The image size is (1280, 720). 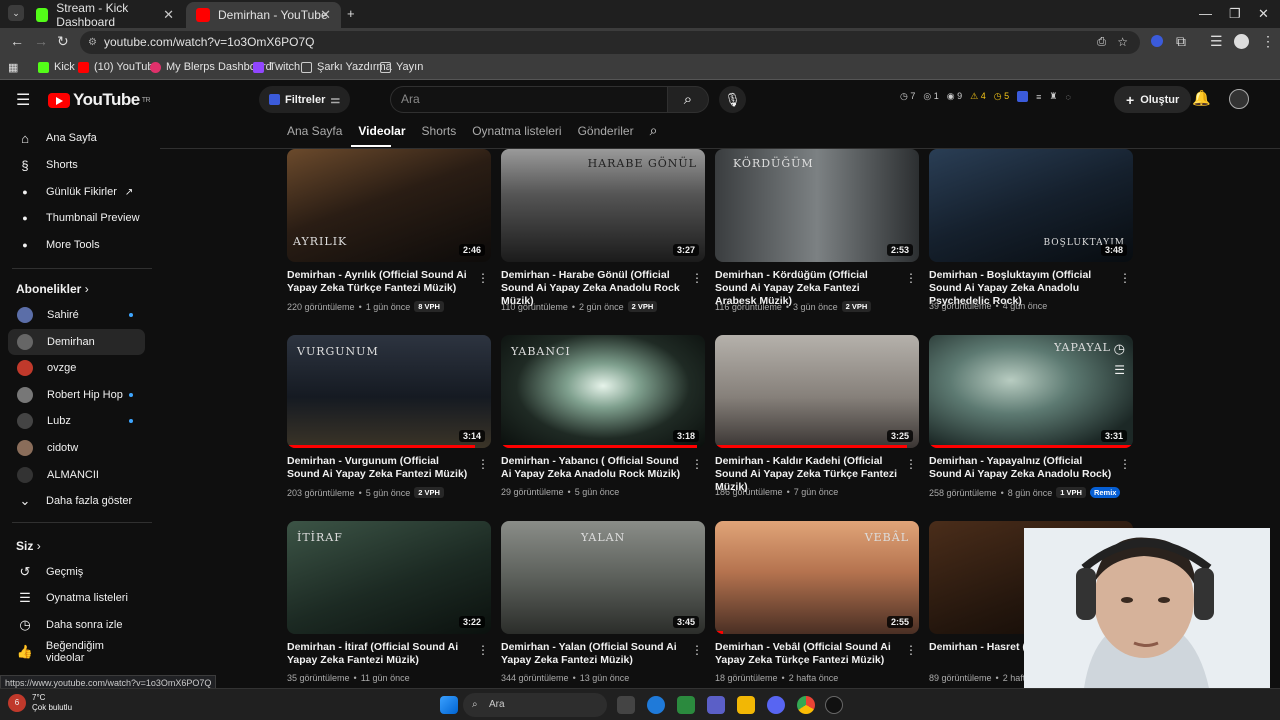 What do you see at coordinates (626, 705) in the screenshot?
I see `task-view-icon` at bounding box center [626, 705].